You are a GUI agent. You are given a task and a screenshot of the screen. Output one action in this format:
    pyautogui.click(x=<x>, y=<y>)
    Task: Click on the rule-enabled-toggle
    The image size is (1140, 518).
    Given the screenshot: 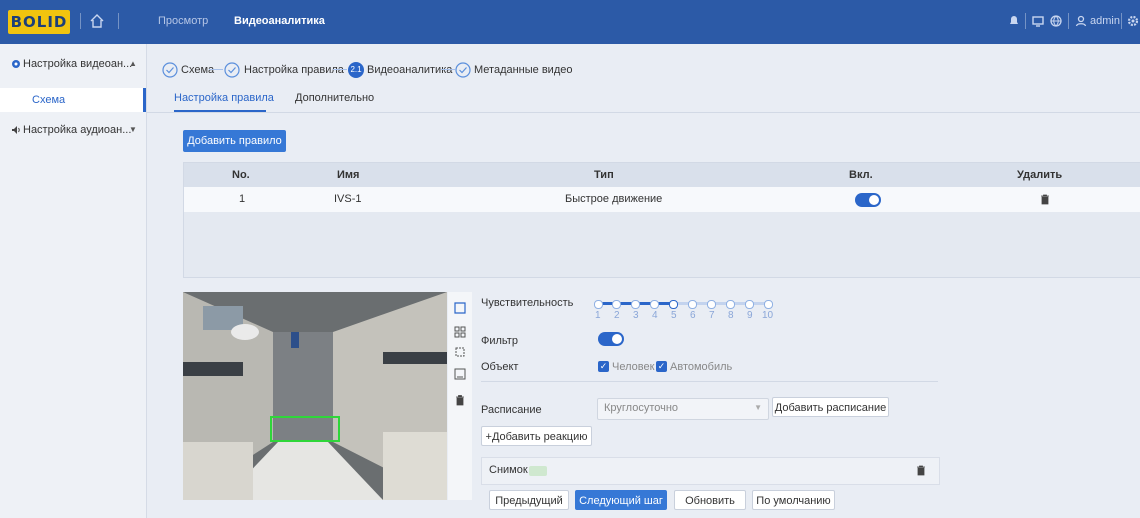 What is the action you would take?
    pyautogui.click(x=868, y=200)
    